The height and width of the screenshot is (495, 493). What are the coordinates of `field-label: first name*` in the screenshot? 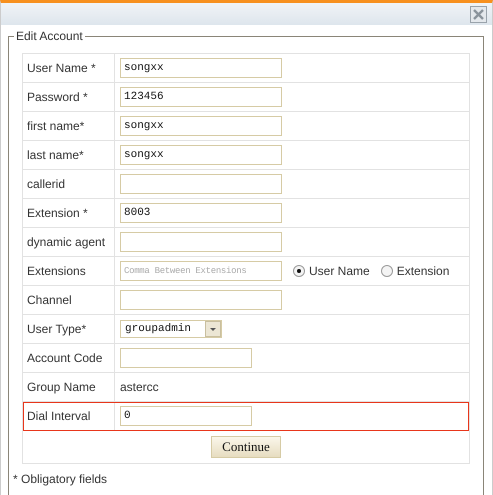 It's located at (69, 126).